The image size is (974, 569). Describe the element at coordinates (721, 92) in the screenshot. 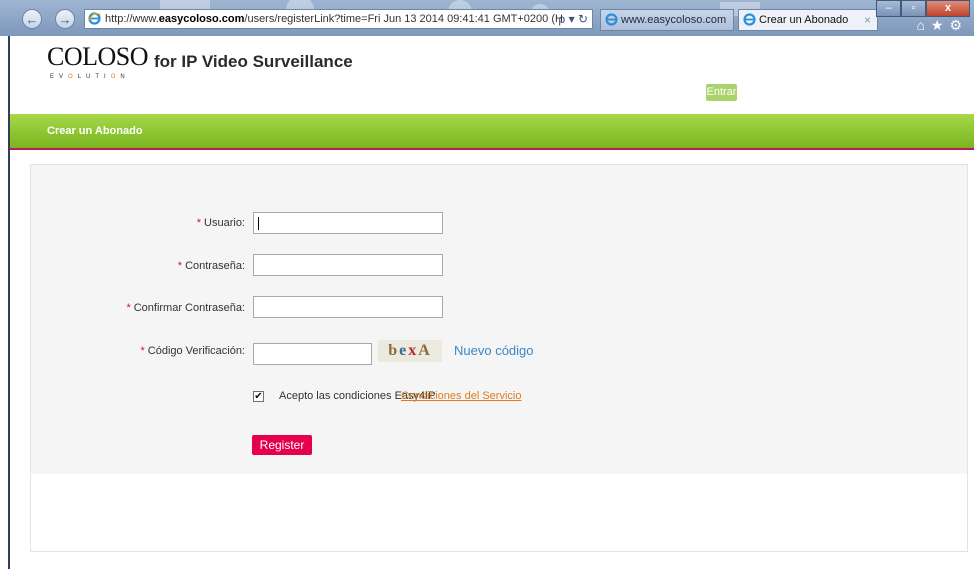

I see `login-button: Entrar` at that location.